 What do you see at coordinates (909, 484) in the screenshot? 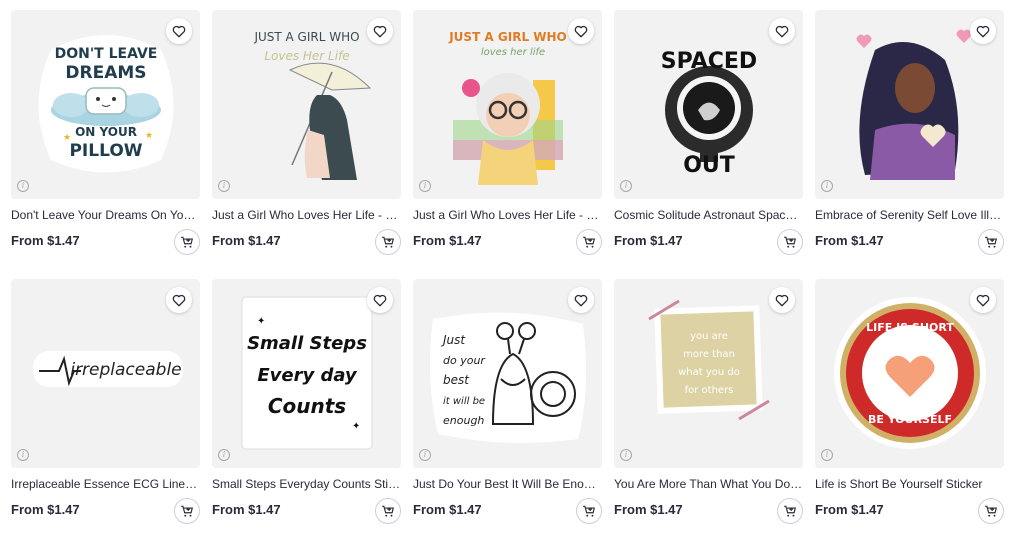
I see `product-title: Life is Short Be Yourself Sticker` at bounding box center [909, 484].